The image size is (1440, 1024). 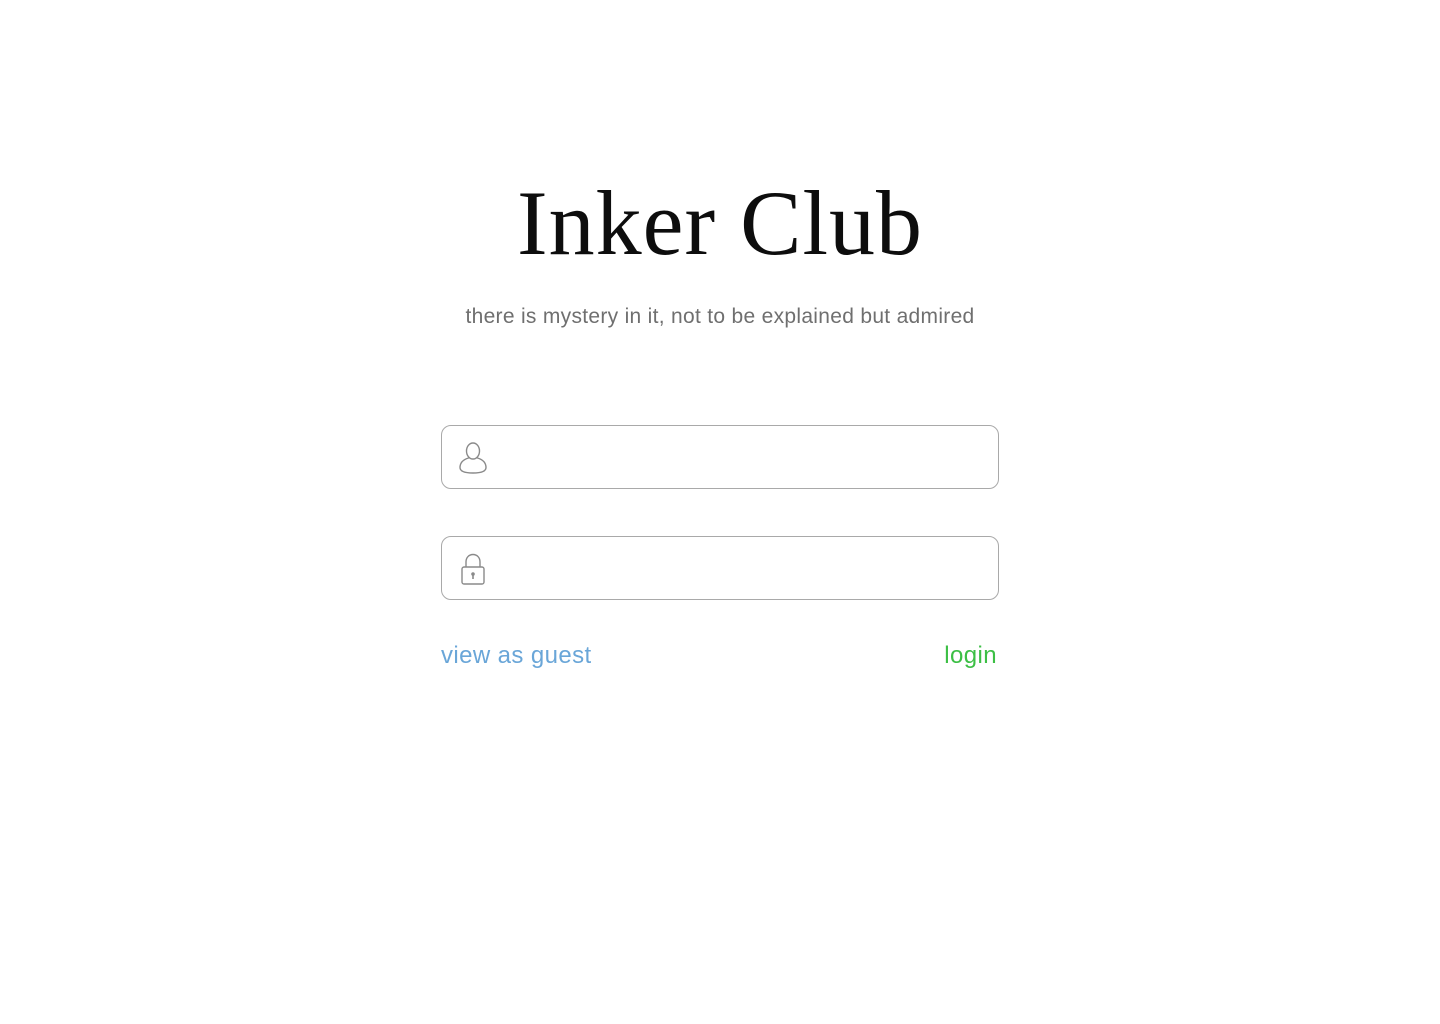 What do you see at coordinates (516, 656) in the screenshot?
I see `view-as-guest-link: view as guest` at bounding box center [516, 656].